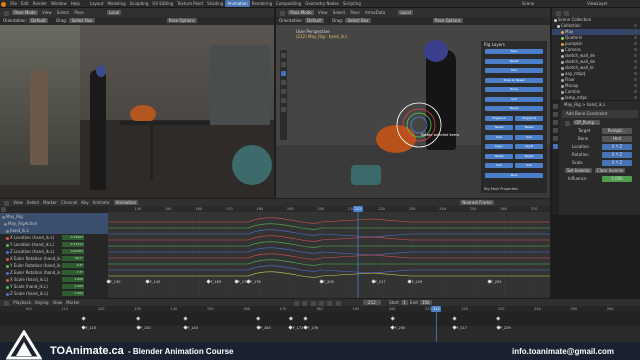 The width and height of the screenshot is (640, 360). I want to click on channel-value-field: 98.7°, so click(73, 258).